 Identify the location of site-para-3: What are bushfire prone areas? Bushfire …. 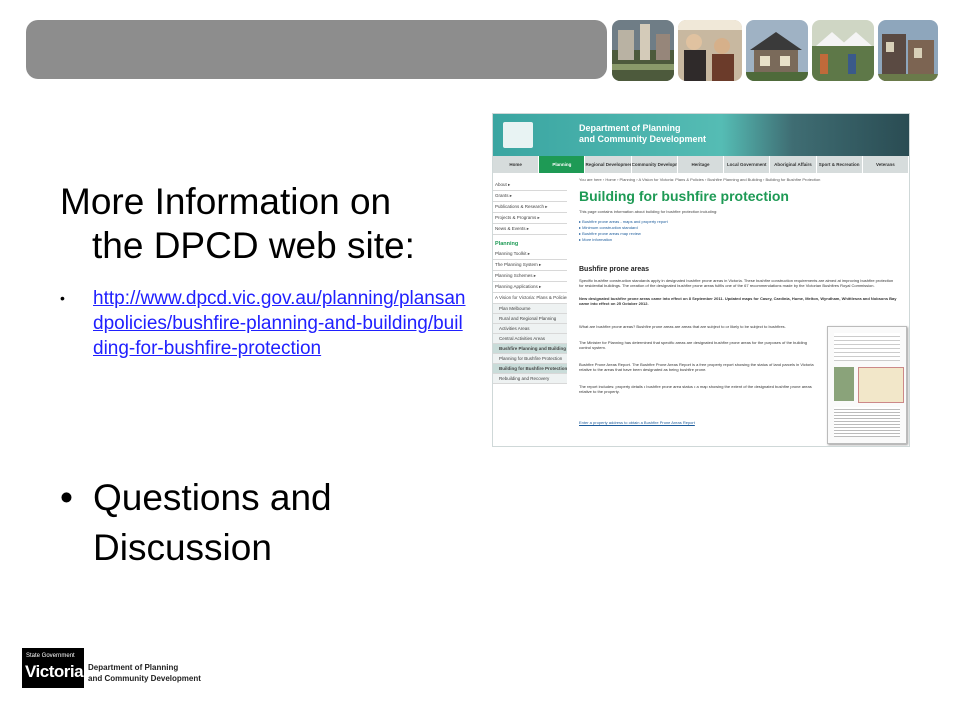
(682, 326).